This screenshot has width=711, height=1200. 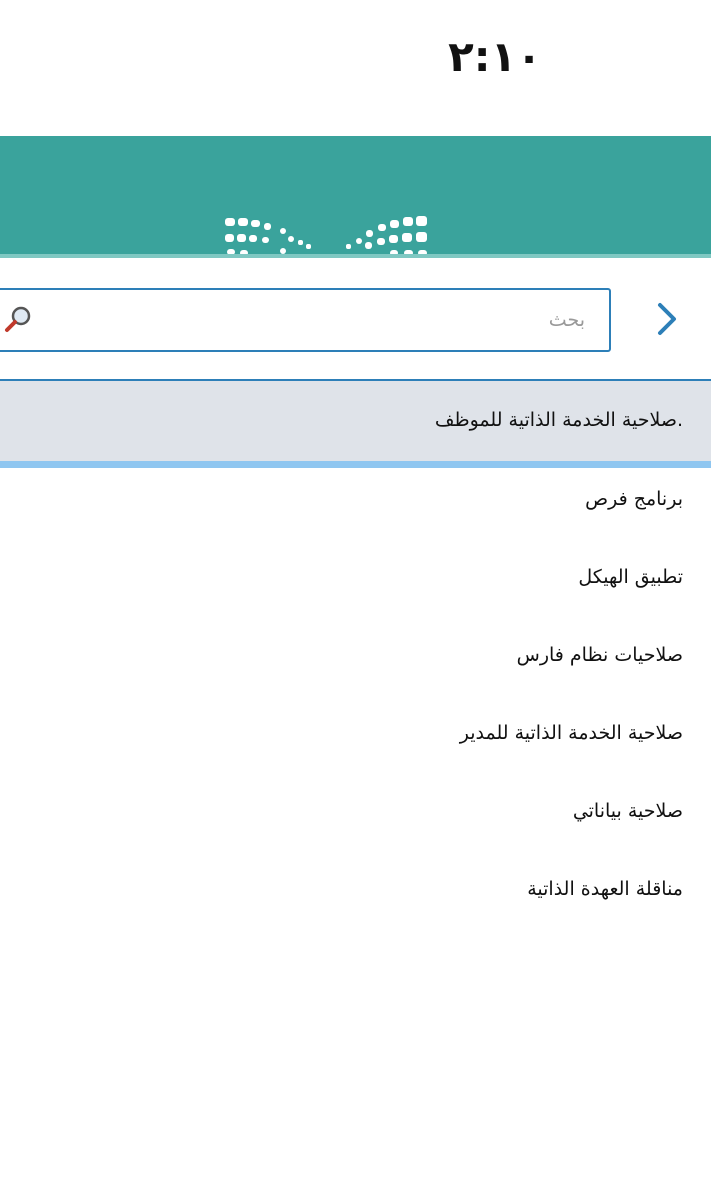 I want to click on chevron-right-icon, so click(x=667, y=319).